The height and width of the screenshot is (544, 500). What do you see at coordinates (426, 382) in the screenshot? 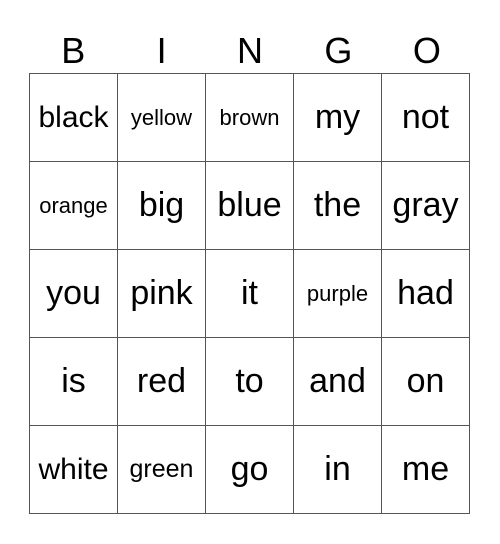
I see `bingo-cell: on` at bounding box center [426, 382].